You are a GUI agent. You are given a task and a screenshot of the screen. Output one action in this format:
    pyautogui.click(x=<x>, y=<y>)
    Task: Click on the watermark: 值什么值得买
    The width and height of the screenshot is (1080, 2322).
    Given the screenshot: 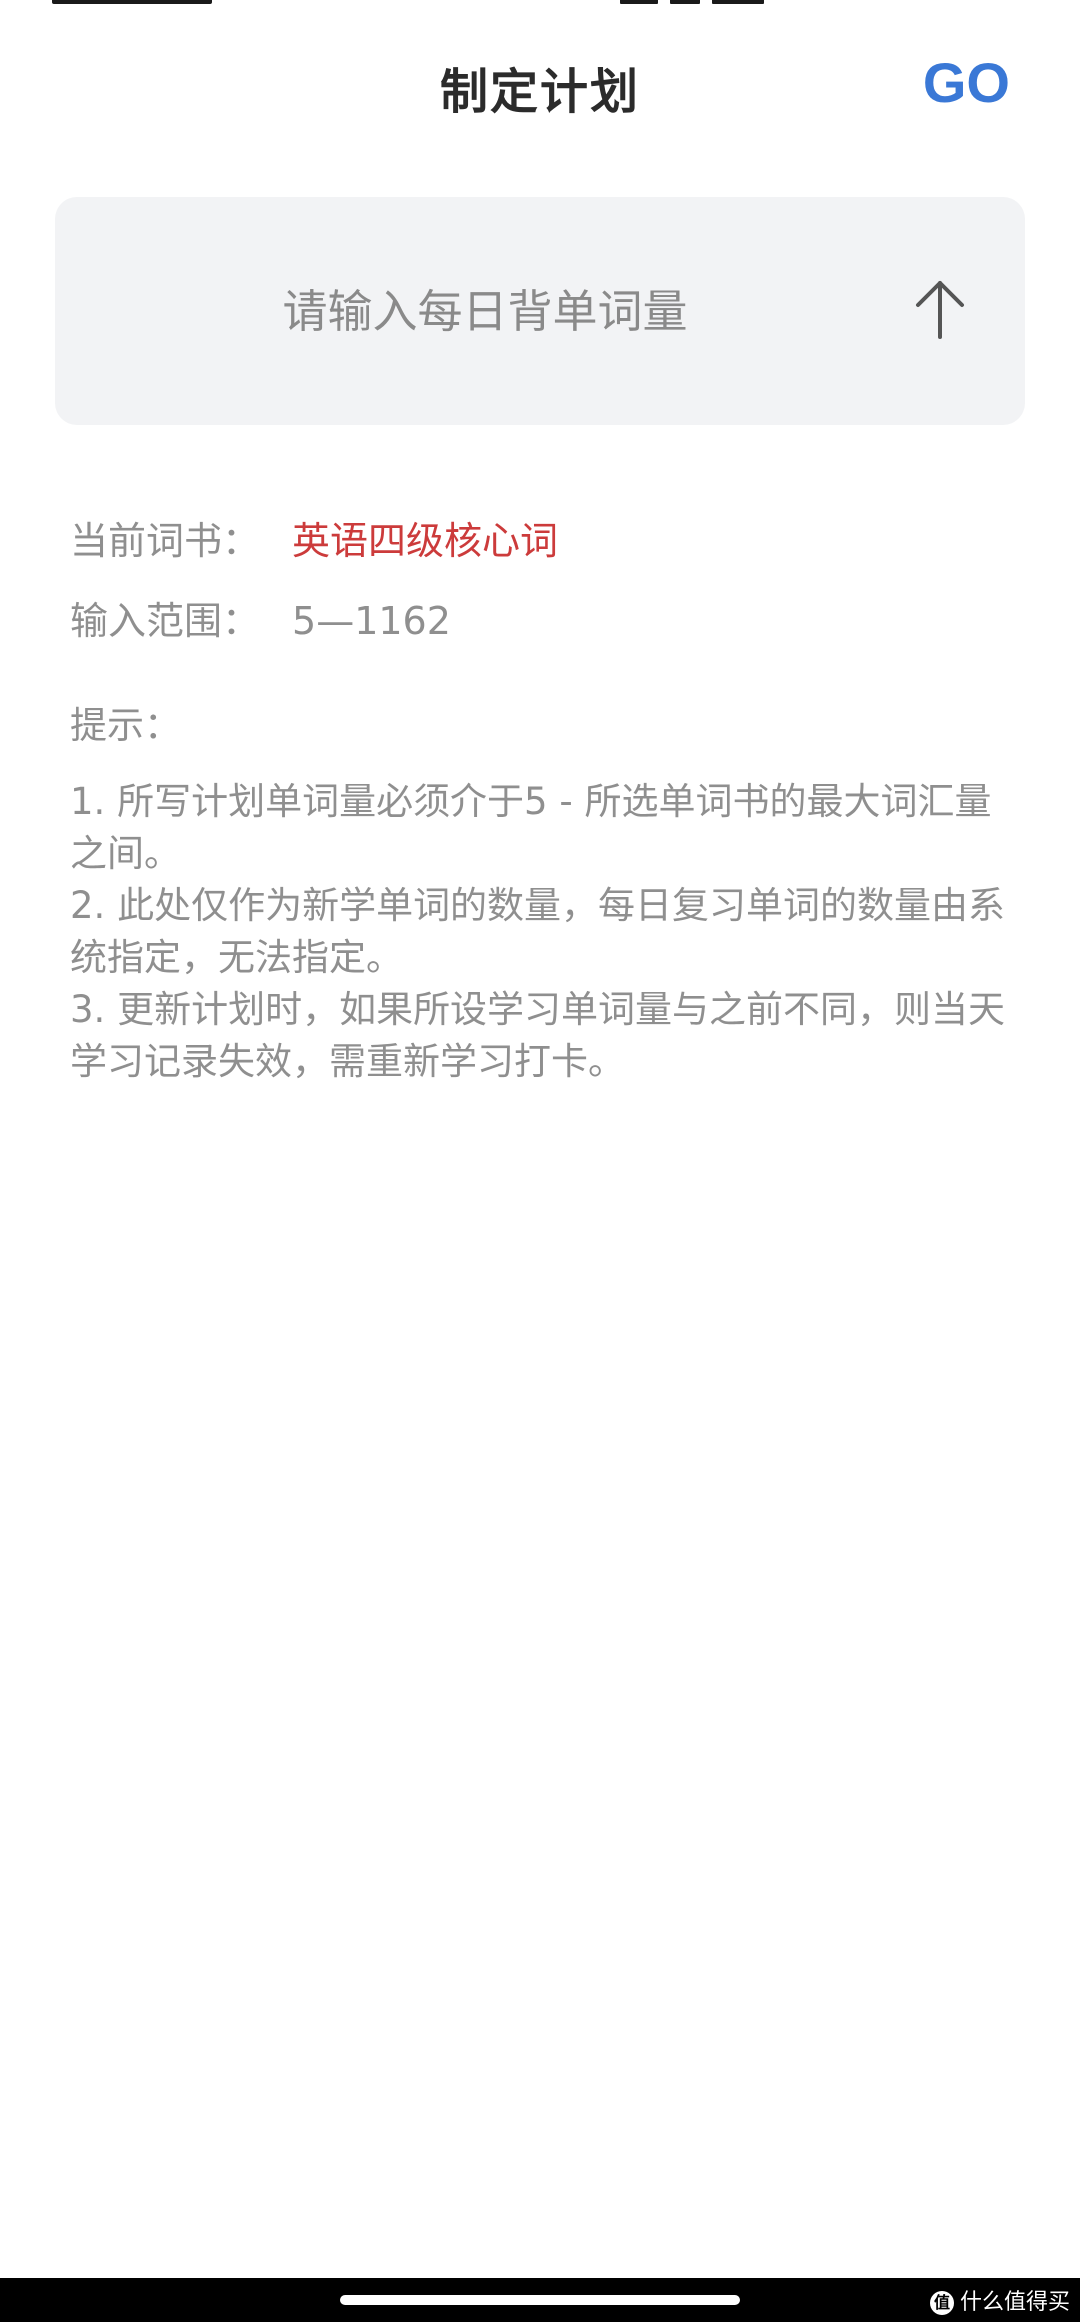 What is the action you would take?
    pyautogui.click(x=999, y=2300)
    